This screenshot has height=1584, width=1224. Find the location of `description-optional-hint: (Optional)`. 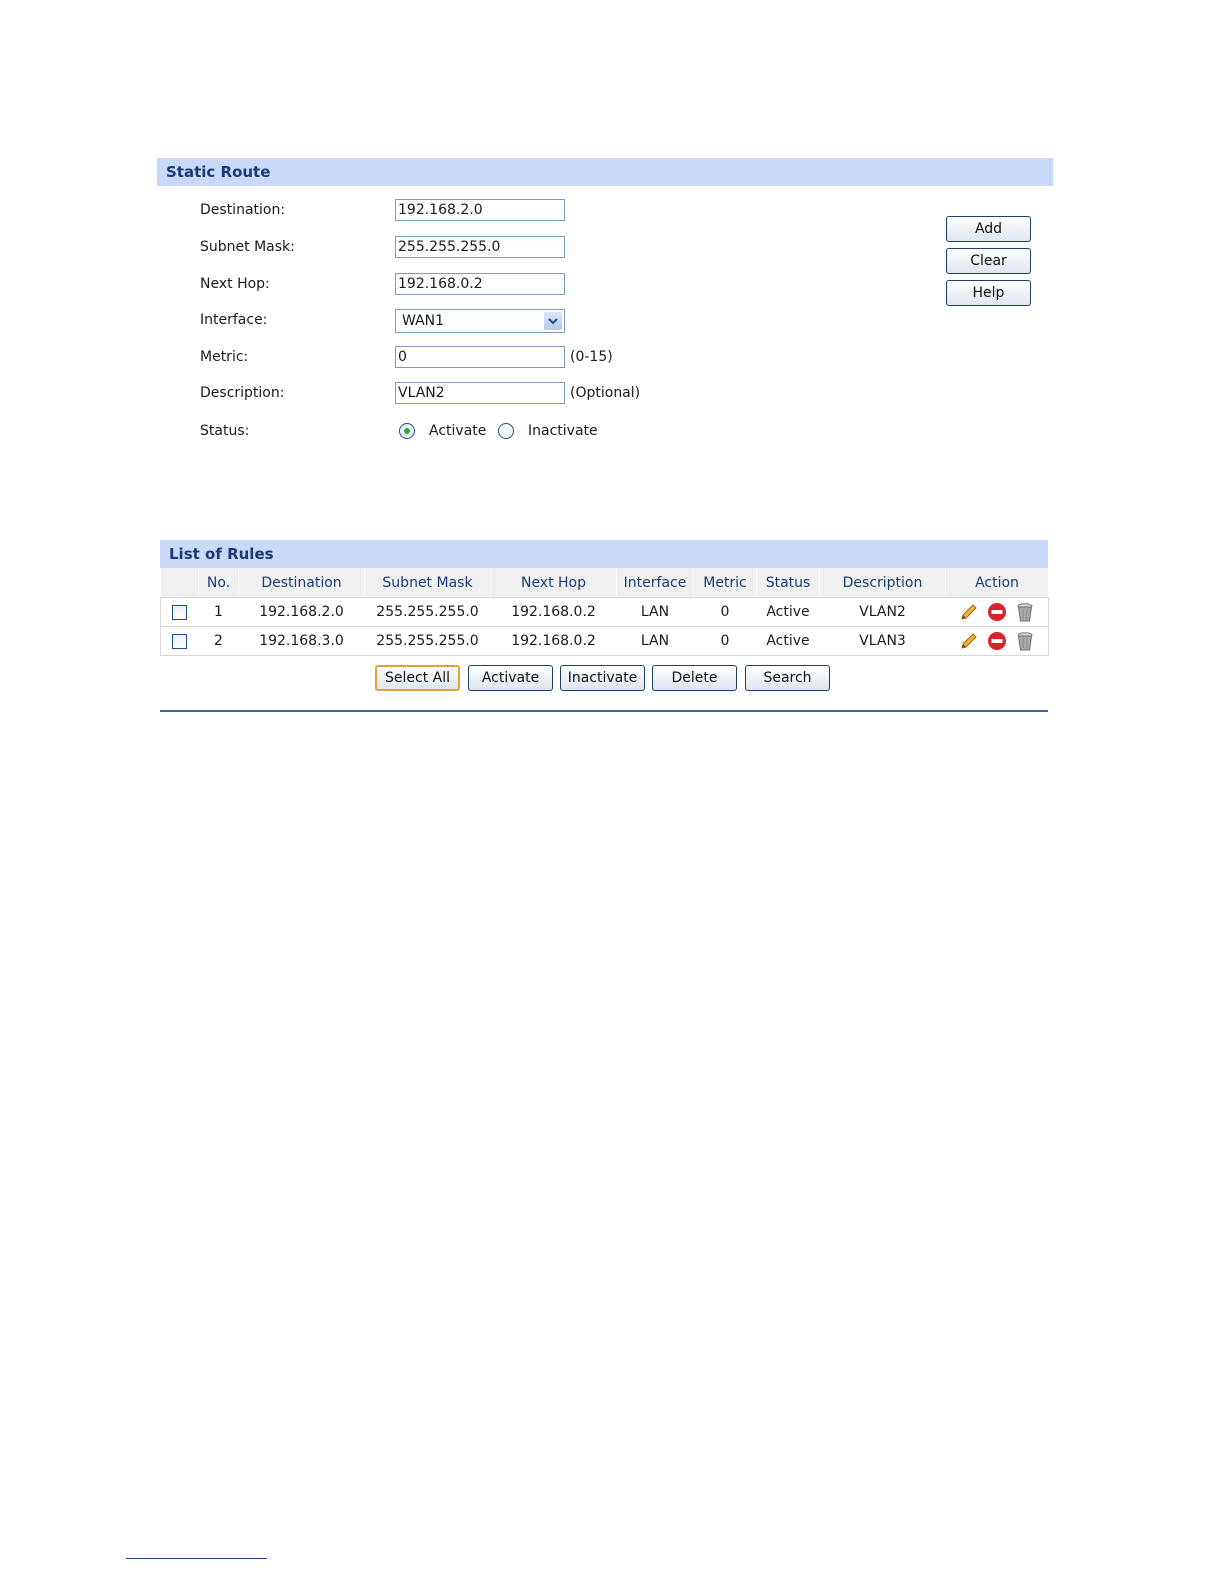

description-optional-hint: (Optional) is located at coordinates (605, 393).